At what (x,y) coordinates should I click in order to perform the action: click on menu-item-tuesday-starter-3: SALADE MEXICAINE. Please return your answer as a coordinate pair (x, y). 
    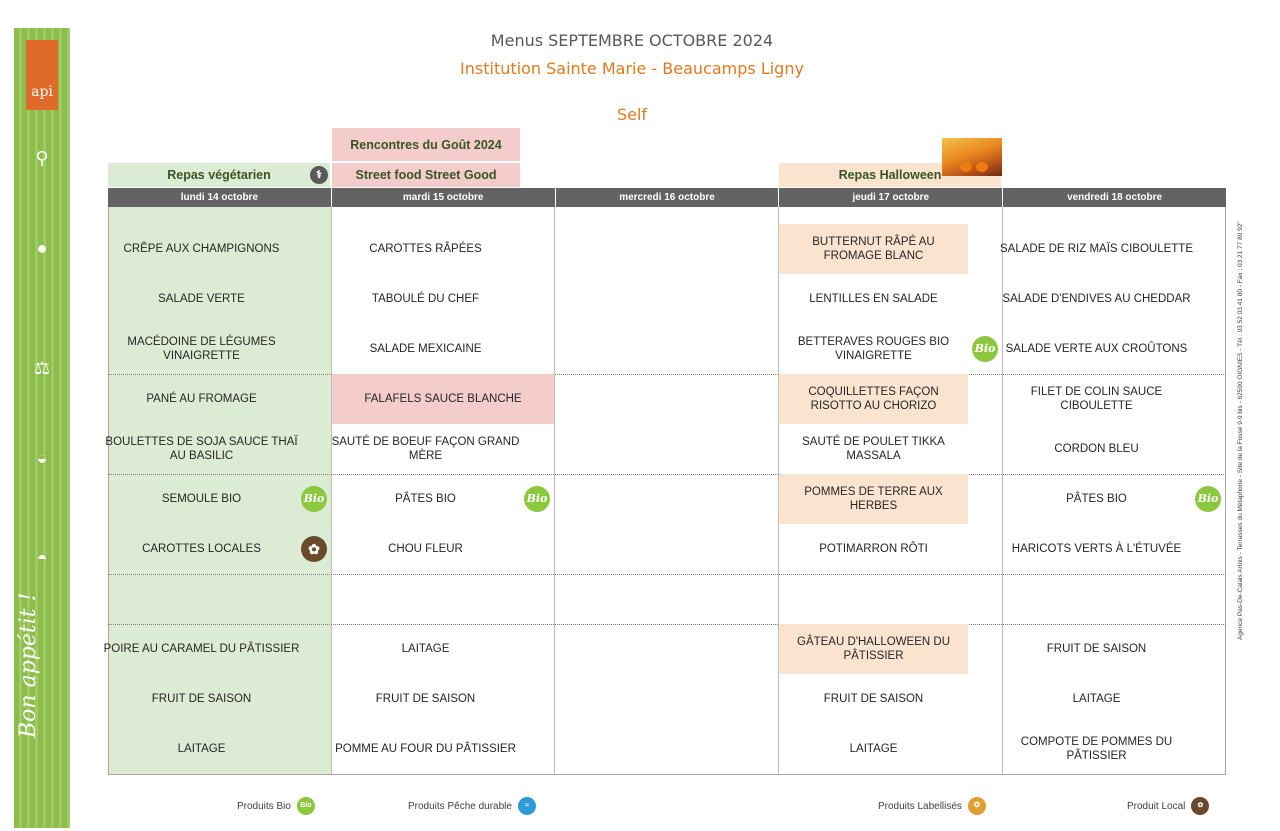
    Looking at the image, I should click on (425, 349).